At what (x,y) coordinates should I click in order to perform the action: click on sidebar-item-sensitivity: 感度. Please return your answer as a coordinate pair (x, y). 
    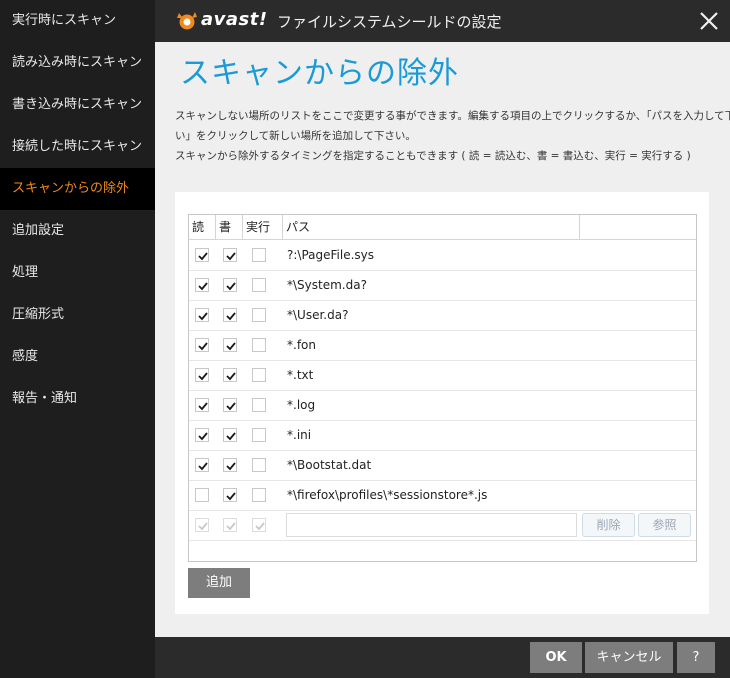
    Looking at the image, I should click on (77, 357).